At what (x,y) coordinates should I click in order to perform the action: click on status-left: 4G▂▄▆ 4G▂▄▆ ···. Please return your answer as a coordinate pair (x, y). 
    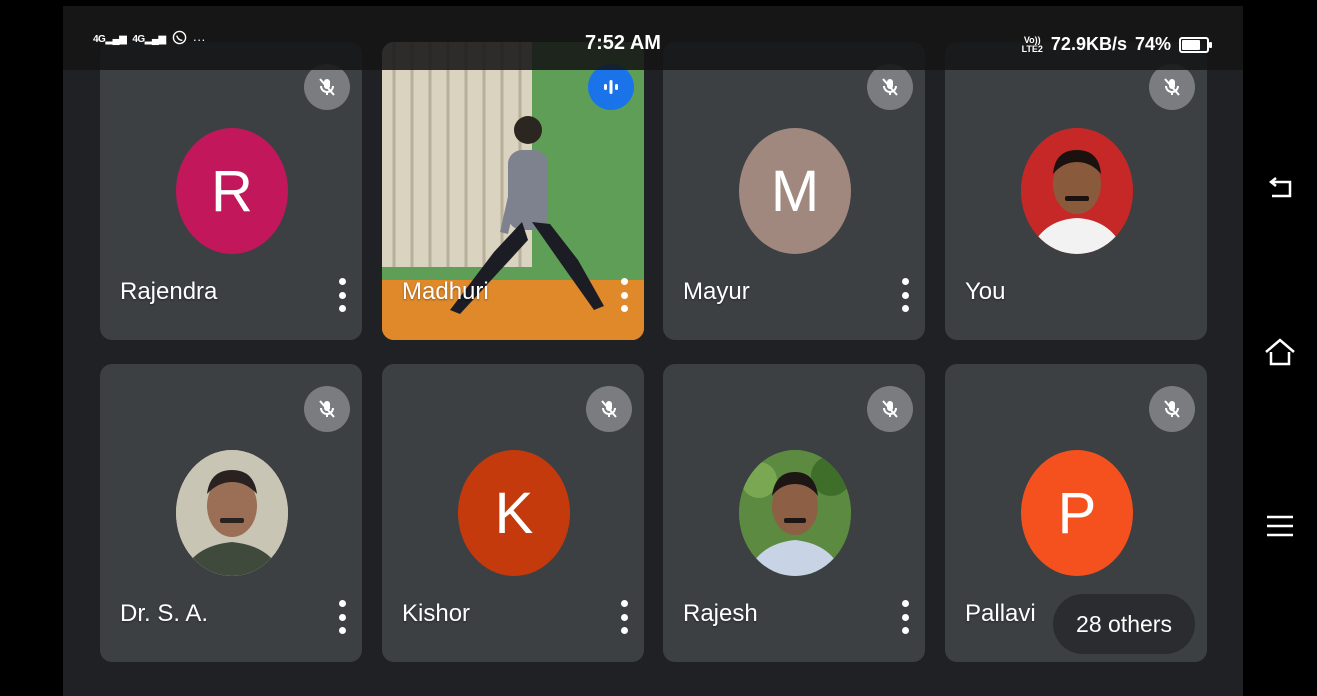
    Looking at the image, I should click on (149, 39).